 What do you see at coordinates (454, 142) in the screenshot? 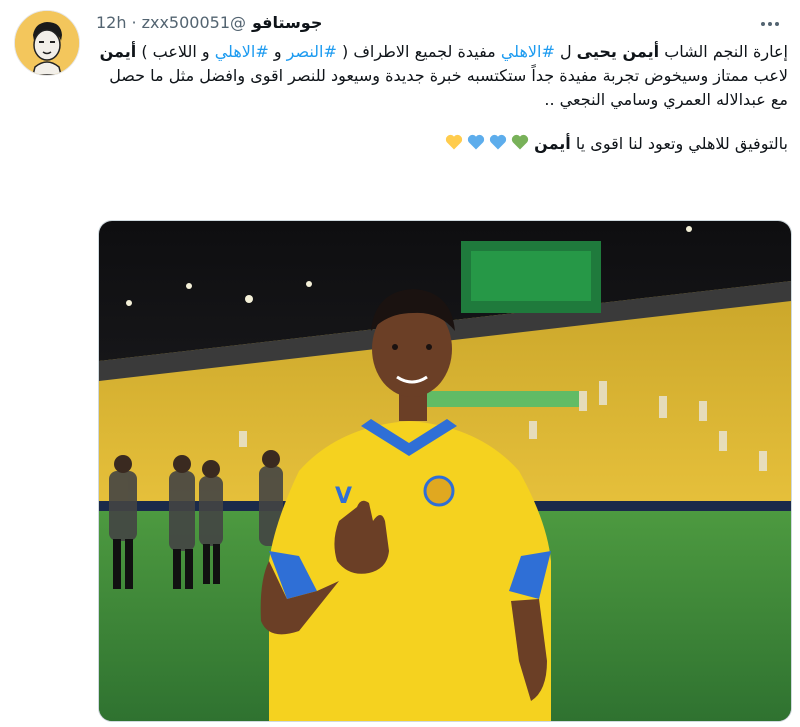
I see `yellow-heart-icon` at bounding box center [454, 142].